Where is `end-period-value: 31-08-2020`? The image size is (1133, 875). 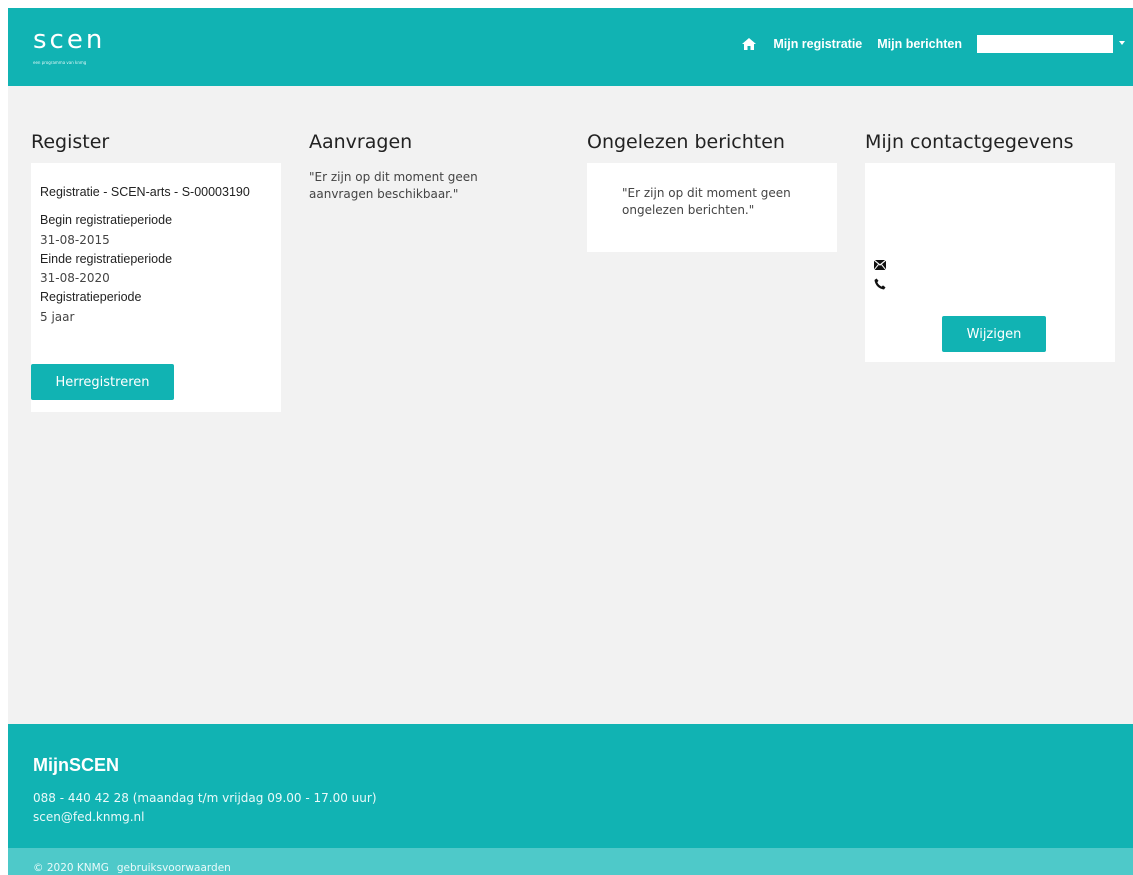 end-period-value: 31-08-2020 is located at coordinates (75, 278).